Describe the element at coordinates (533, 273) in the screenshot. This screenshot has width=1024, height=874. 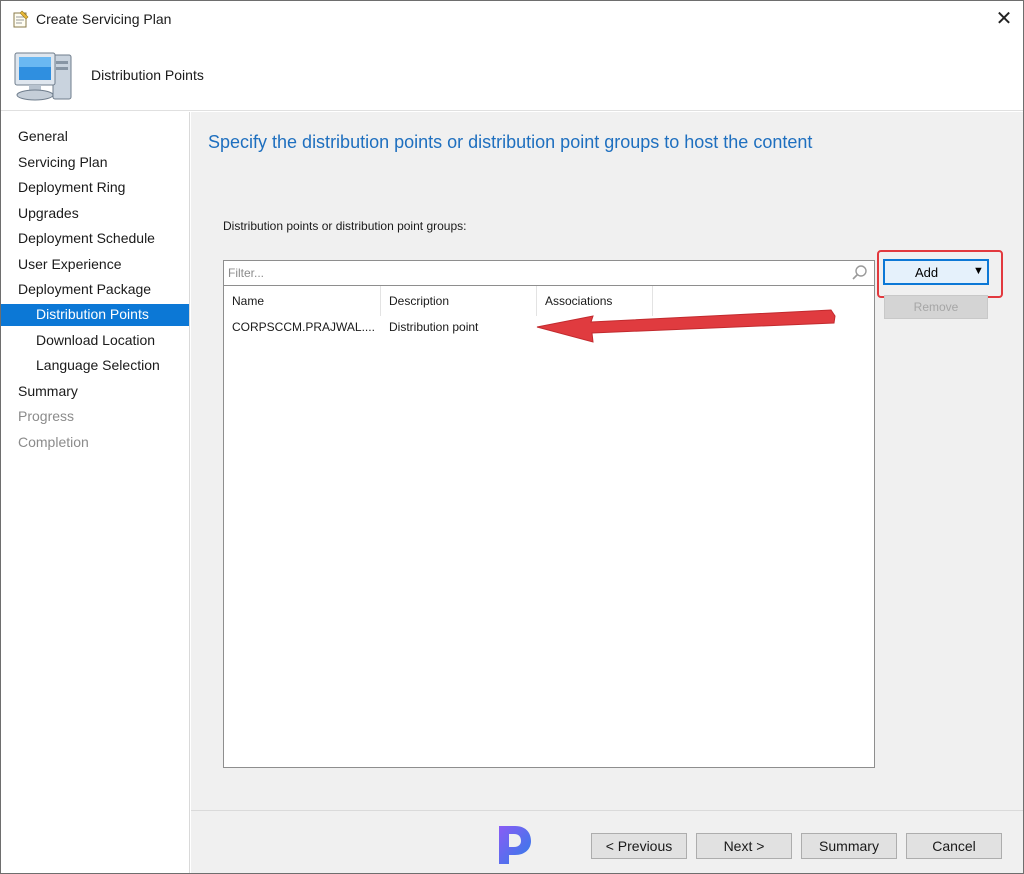
I see `filter-input` at that location.